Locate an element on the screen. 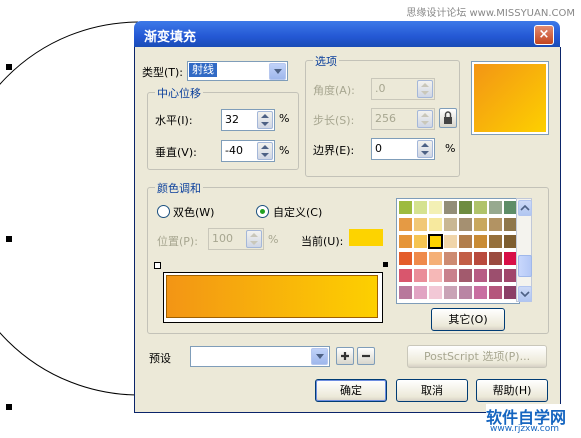  angle-label: 角度(A): is located at coordinates (334, 90).